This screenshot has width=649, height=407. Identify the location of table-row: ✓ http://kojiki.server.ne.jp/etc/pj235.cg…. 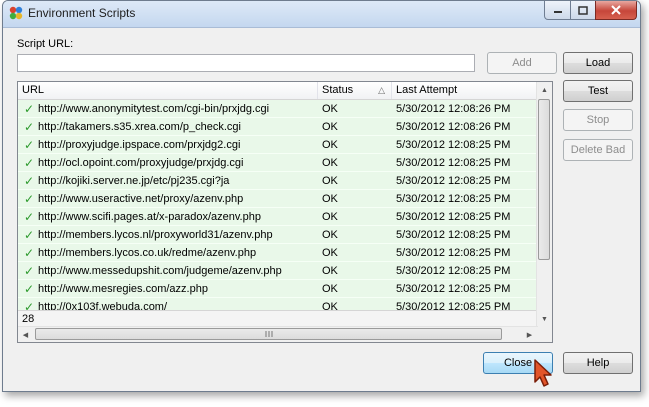
(278, 181).